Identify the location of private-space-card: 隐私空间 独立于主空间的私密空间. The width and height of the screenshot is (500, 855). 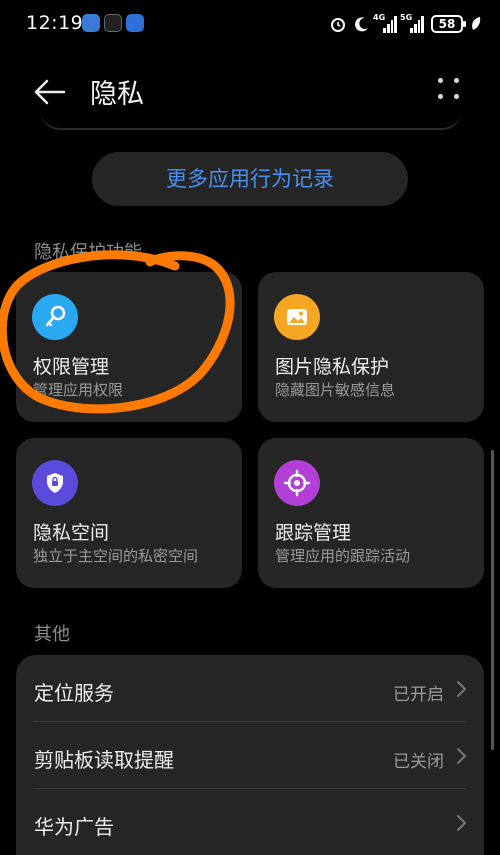
(129, 513).